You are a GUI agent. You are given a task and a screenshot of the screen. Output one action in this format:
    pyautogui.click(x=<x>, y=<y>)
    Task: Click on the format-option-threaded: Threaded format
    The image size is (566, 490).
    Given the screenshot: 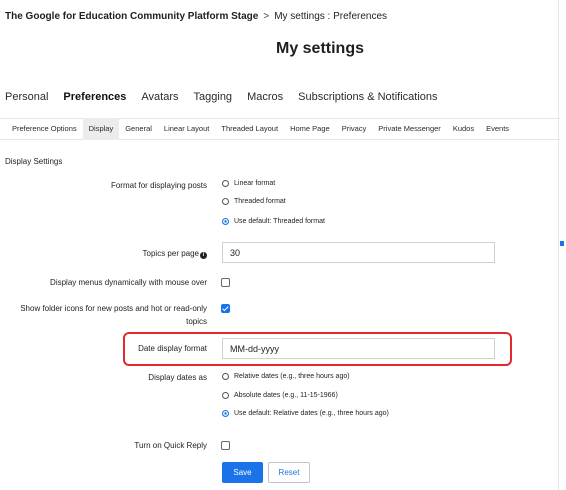 What is the action you would take?
    pyautogui.click(x=254, y=201)
    